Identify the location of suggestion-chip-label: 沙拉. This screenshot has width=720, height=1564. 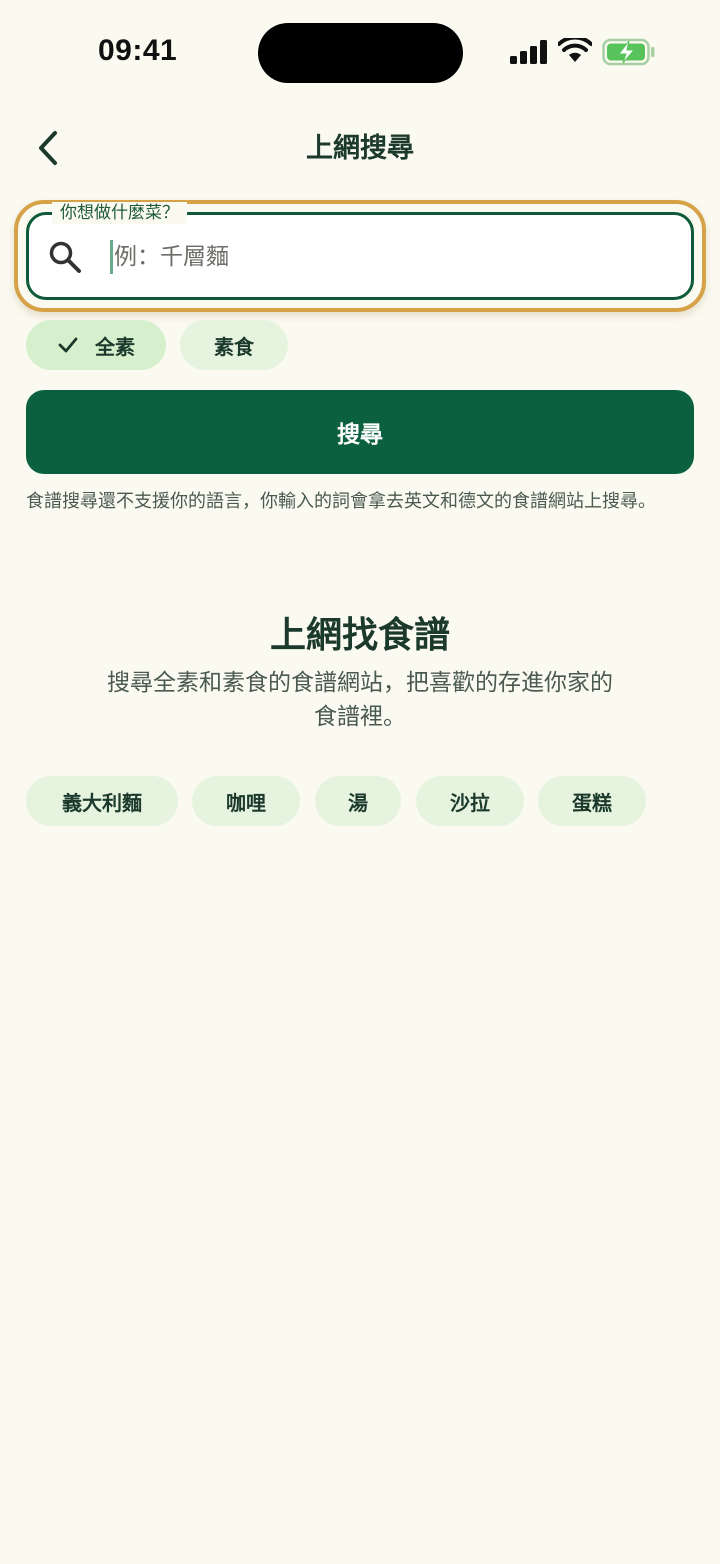
(470, 802).